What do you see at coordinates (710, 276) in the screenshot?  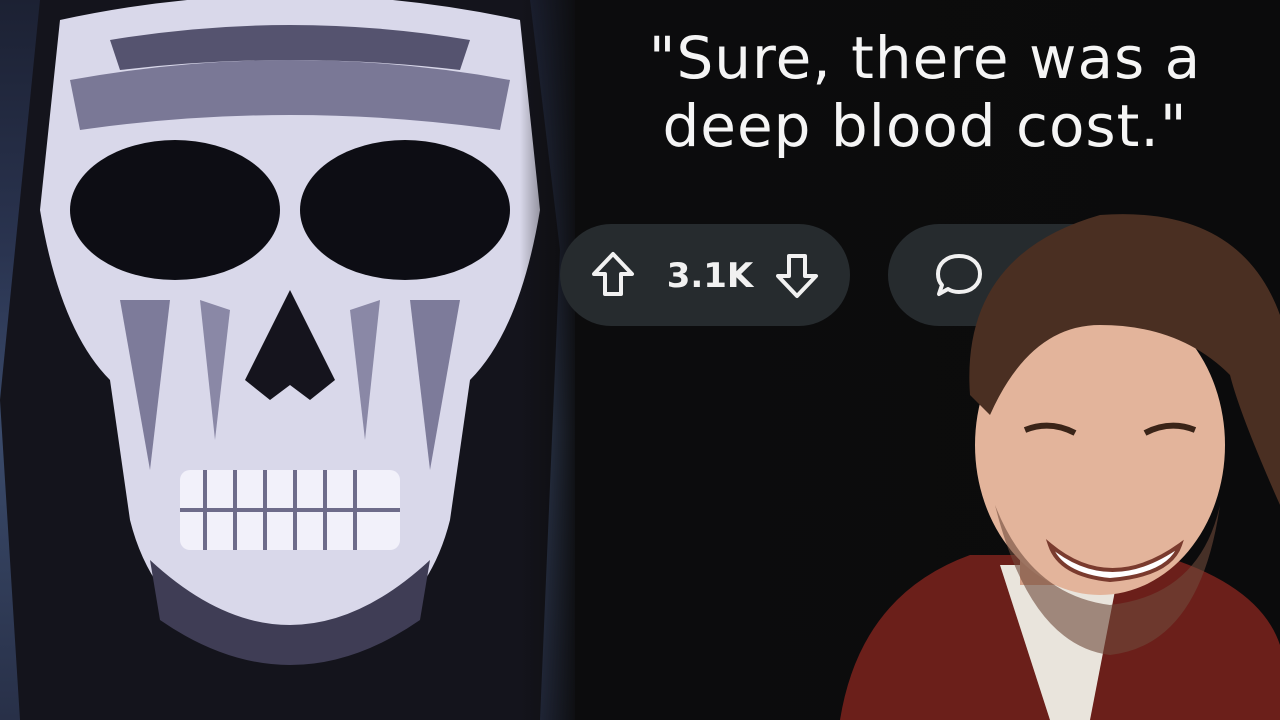 I see `vote-count: 3.1K` at bounding box center [710, 276].